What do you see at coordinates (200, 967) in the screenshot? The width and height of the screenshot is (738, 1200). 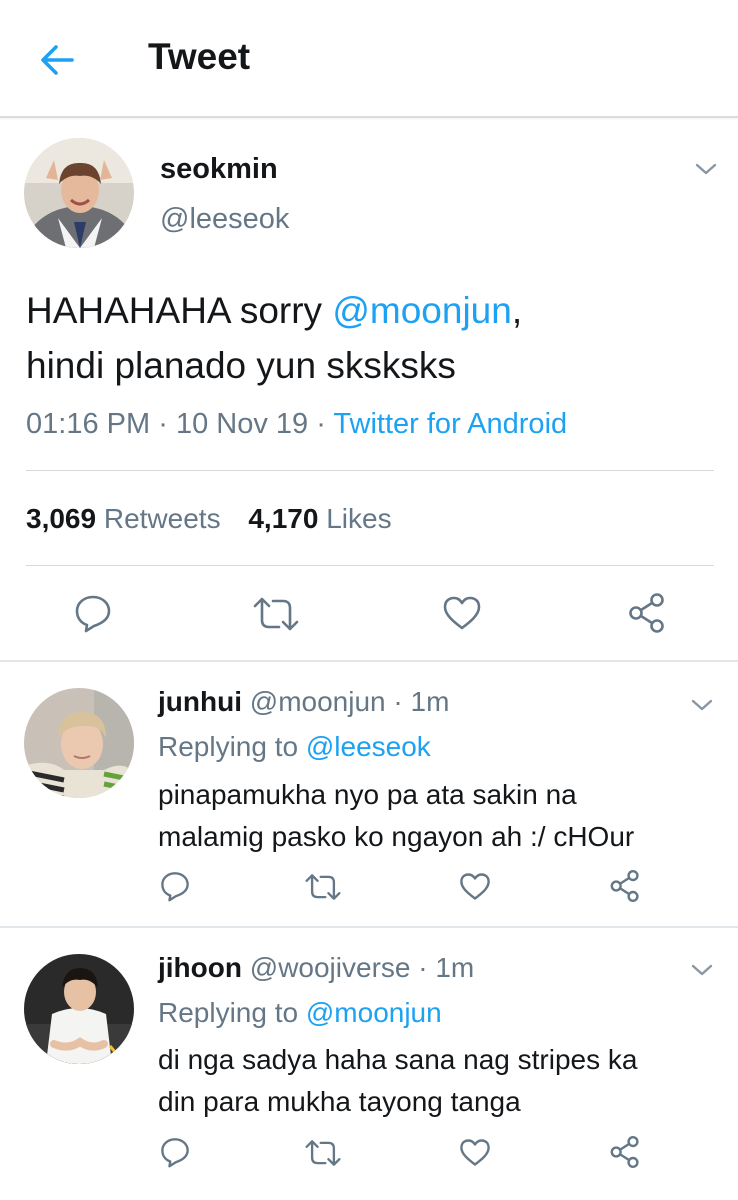 I see `reply-author-name: jihoon` at bounding box center [200, 967].